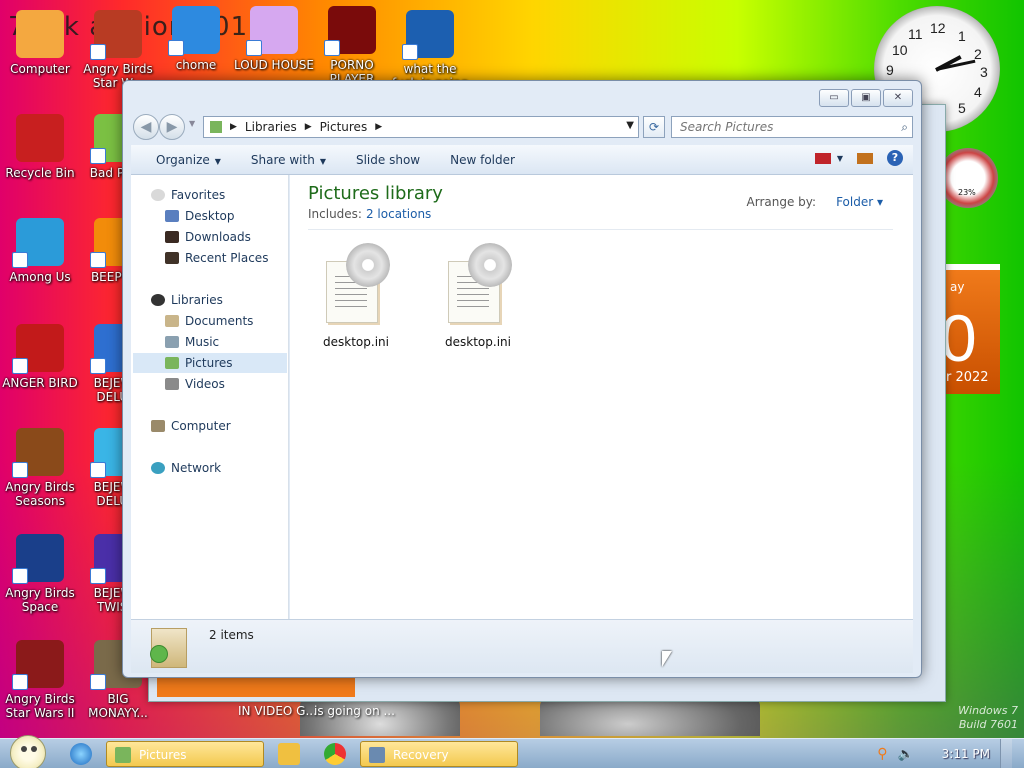 The image size is (1024, 768). Describe the element at coordinates (216, 127) in the screenshot. I see `library-folder-icon` at that location.